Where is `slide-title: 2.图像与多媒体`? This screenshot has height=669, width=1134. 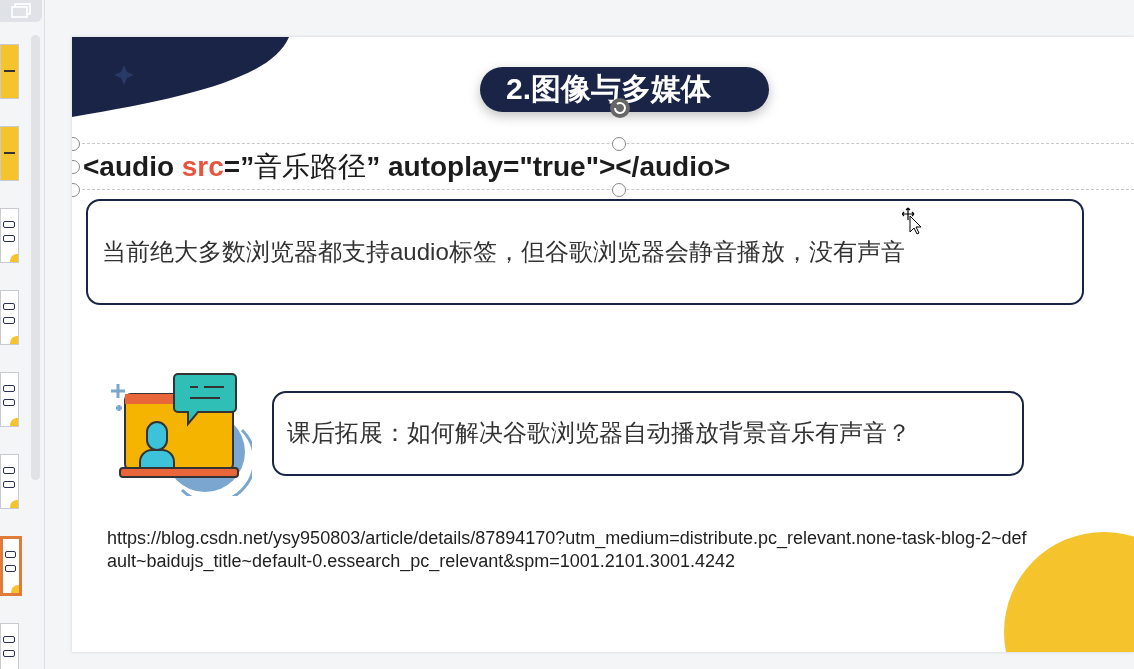
slide-title: 2.图像与多媒体 is located at coordinates (625, 89).